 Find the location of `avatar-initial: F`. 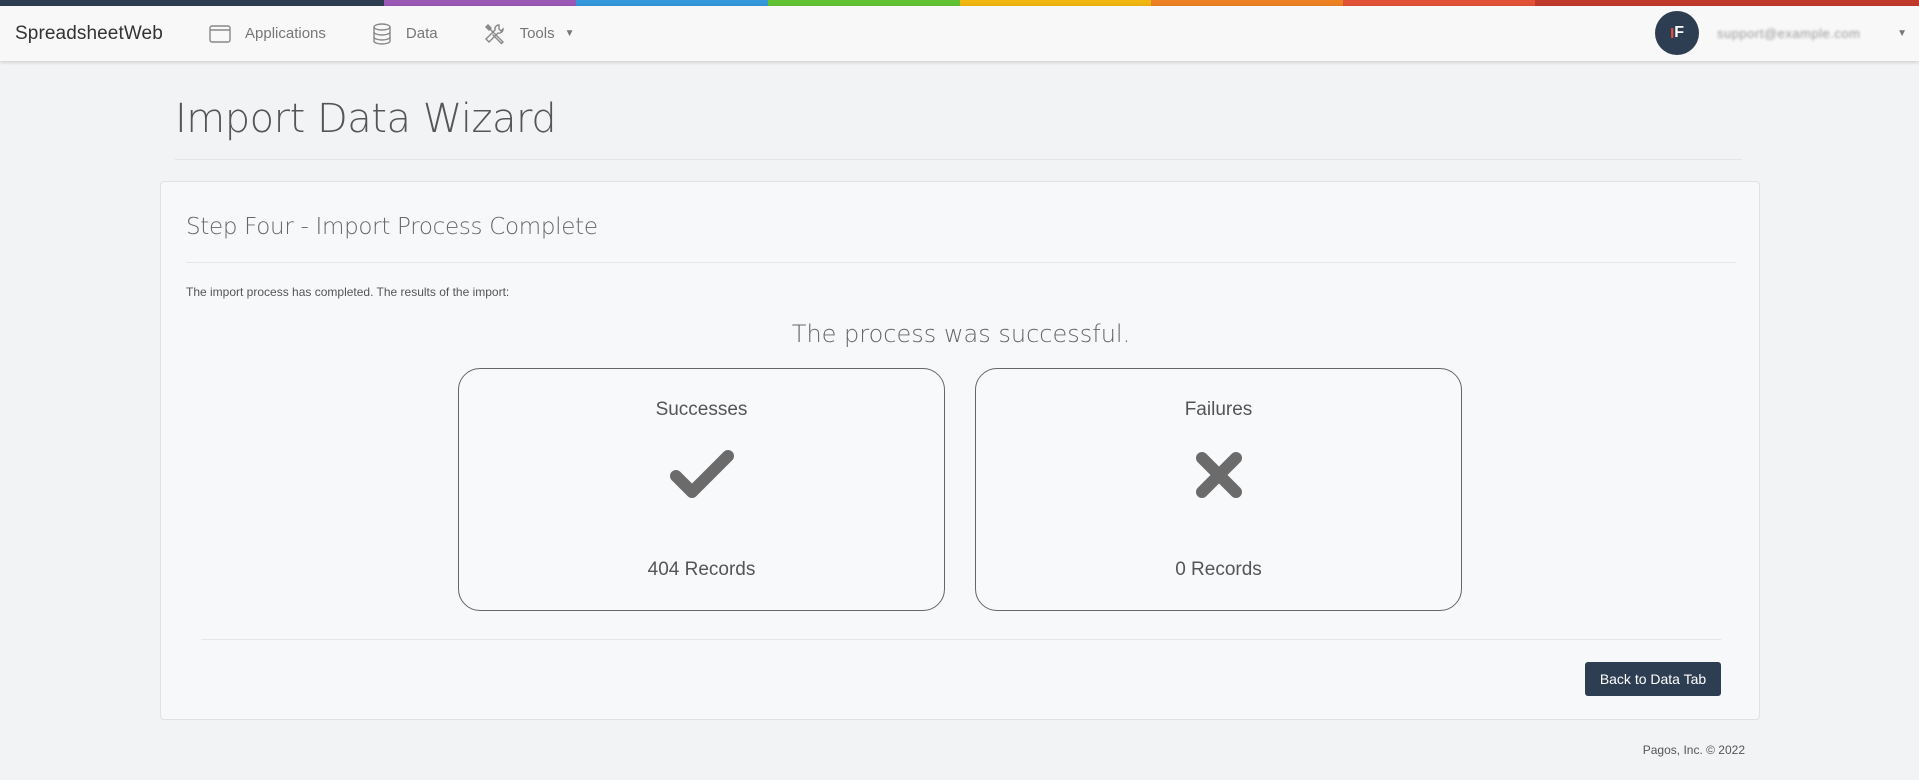

avatar-initial: F is located at coordinates (1679, 32).